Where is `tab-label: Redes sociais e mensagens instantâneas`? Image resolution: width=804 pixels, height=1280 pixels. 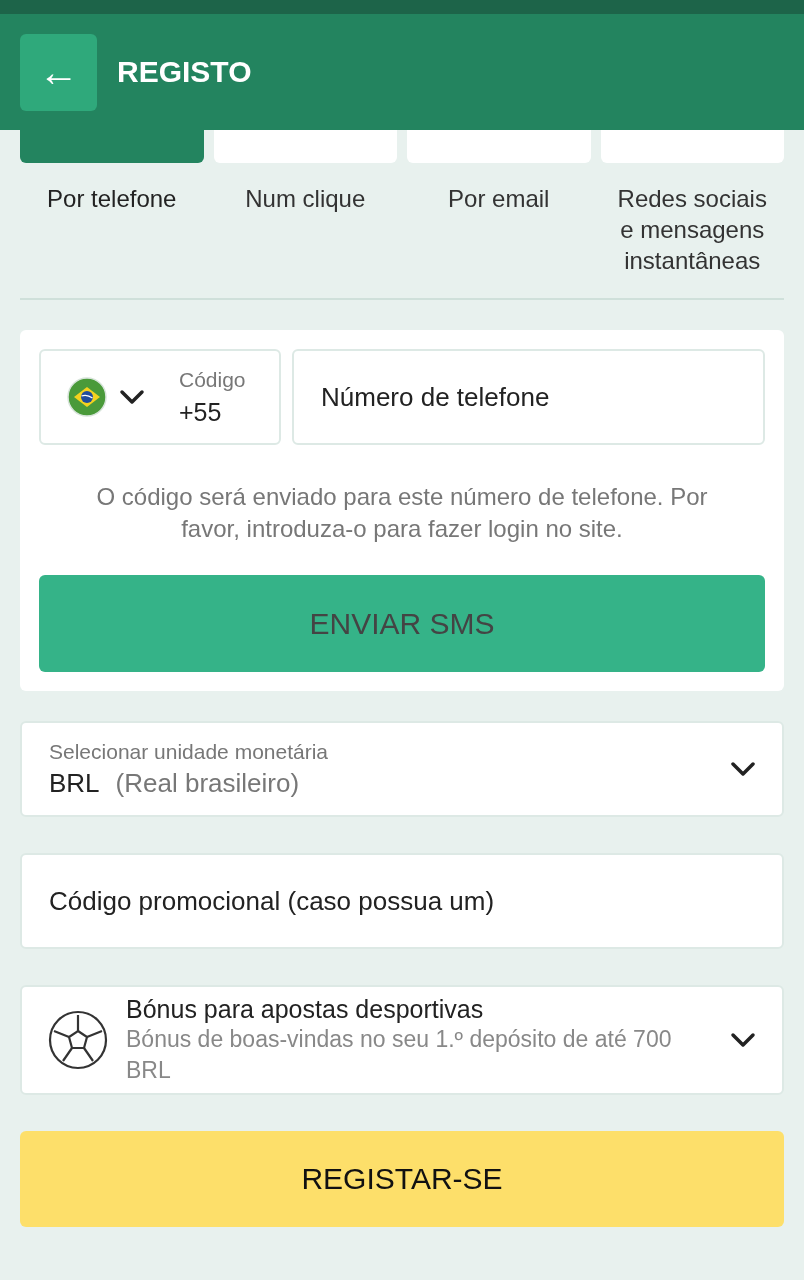
tab-label: Redes sociais e mensagens instantâneas is located at coordinates (692, 229).